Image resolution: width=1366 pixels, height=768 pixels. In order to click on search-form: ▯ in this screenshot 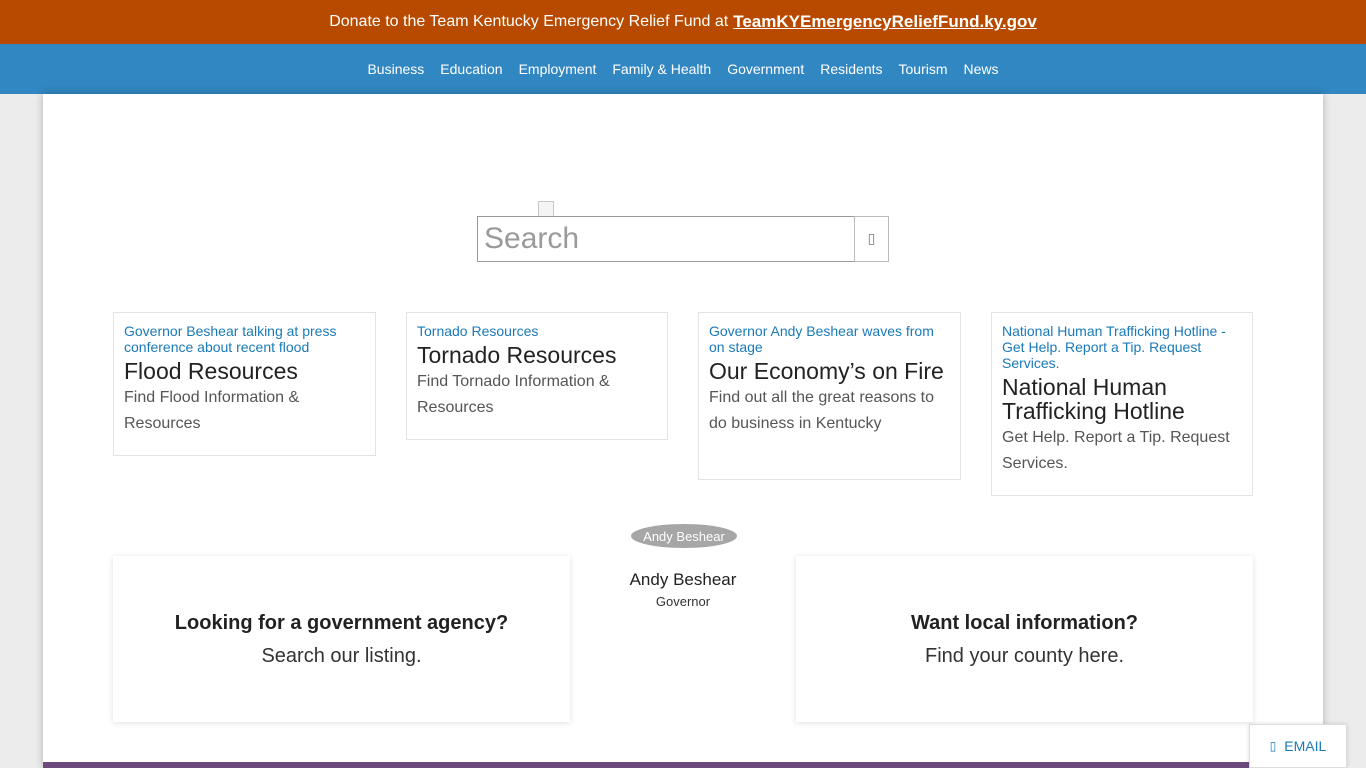, I will do `click(683, 239)`.